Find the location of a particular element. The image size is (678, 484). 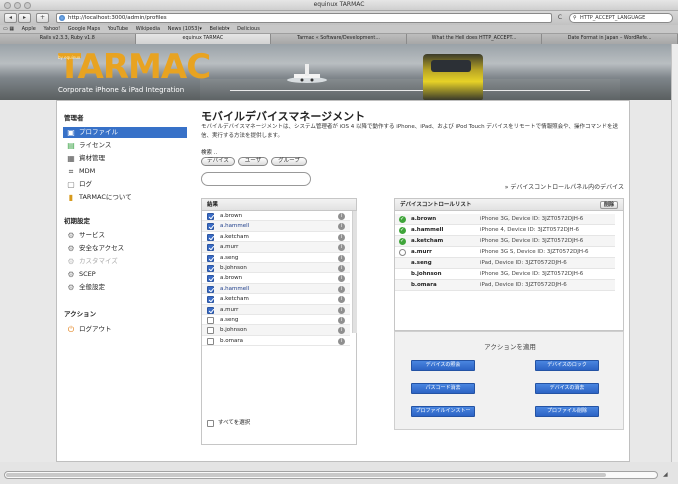

back-button: ◂ is located at coordinates (10, 18).